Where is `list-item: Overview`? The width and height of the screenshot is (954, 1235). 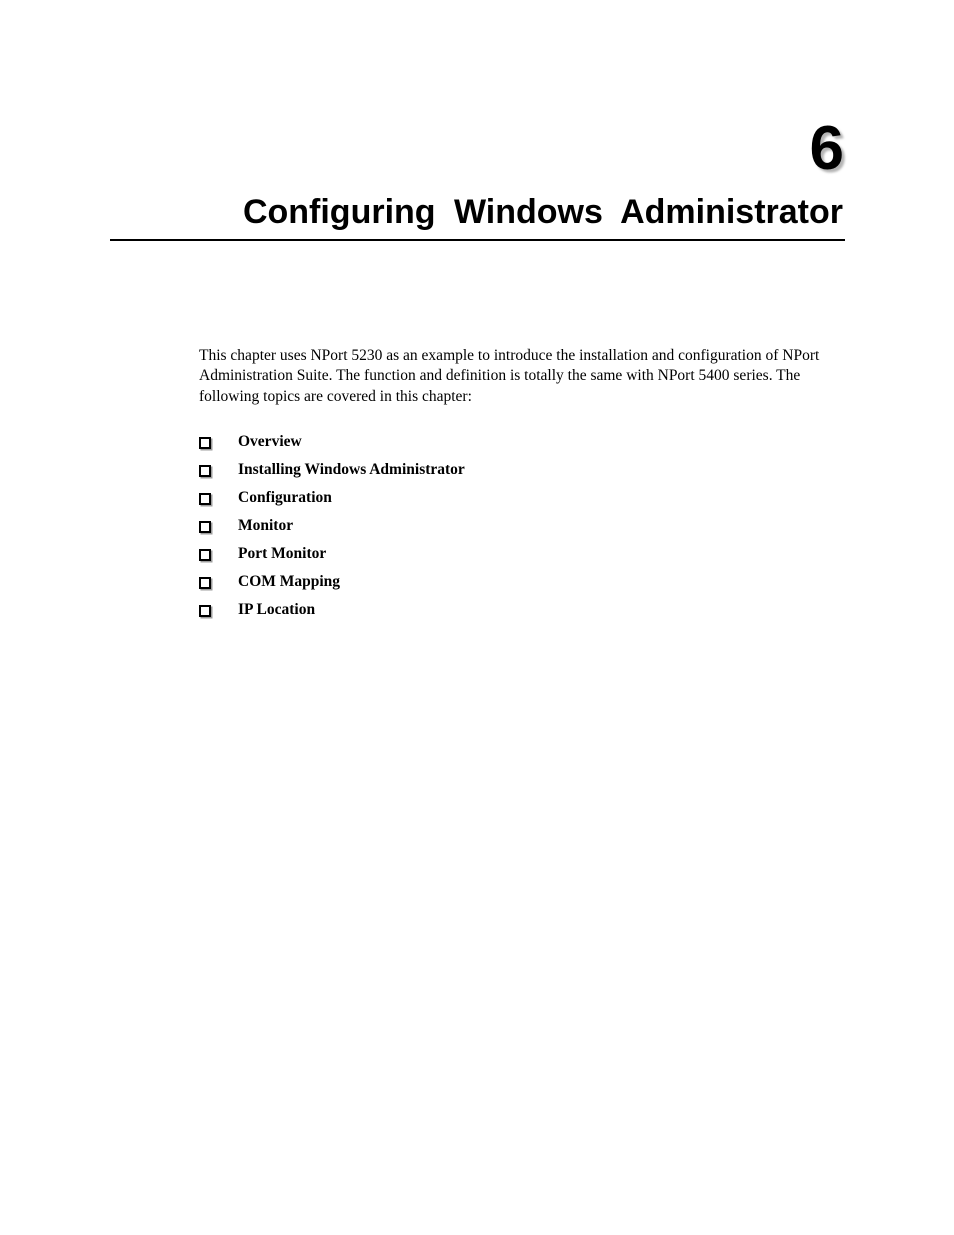
list-item: Overview is located at coordinates (499, 442).